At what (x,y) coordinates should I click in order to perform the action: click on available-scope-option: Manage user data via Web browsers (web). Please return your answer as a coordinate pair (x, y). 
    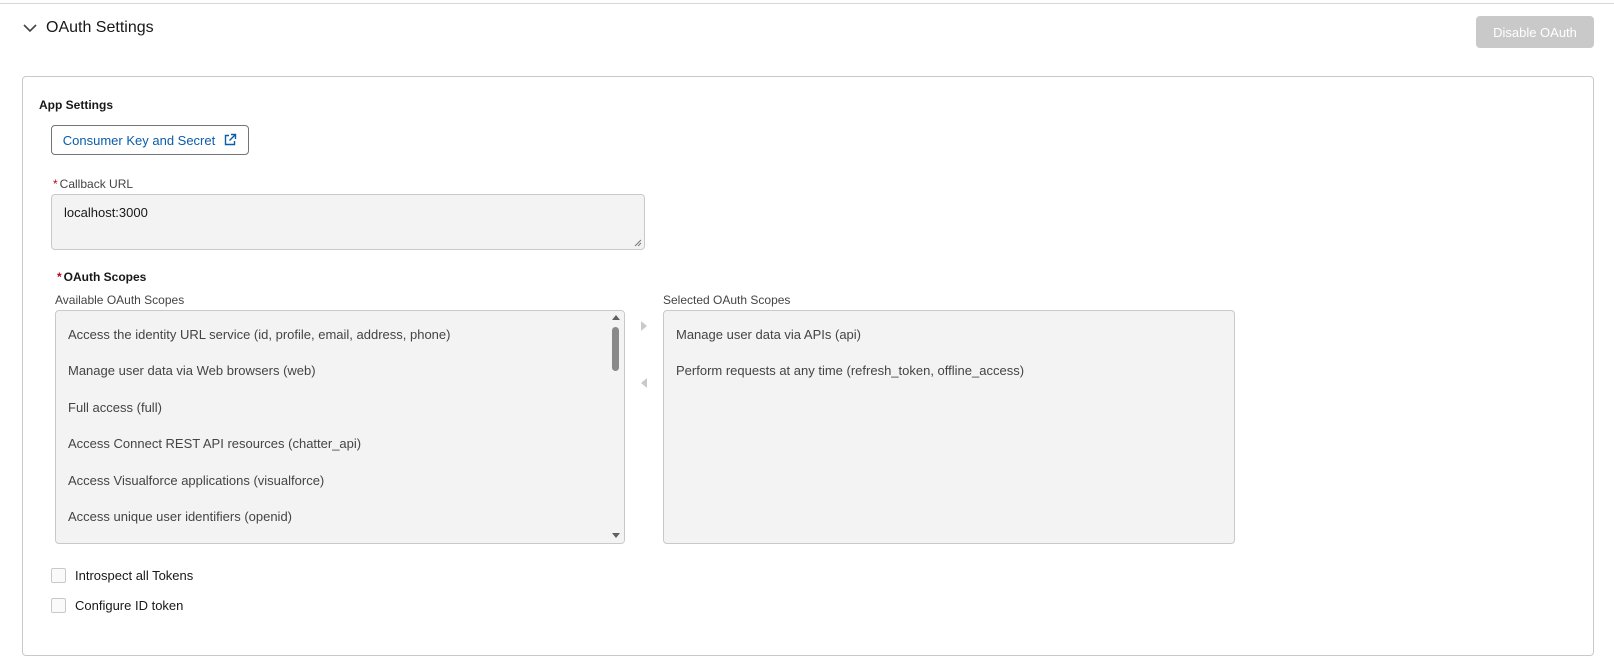
    Looking at the image, I should click on (192, 370).